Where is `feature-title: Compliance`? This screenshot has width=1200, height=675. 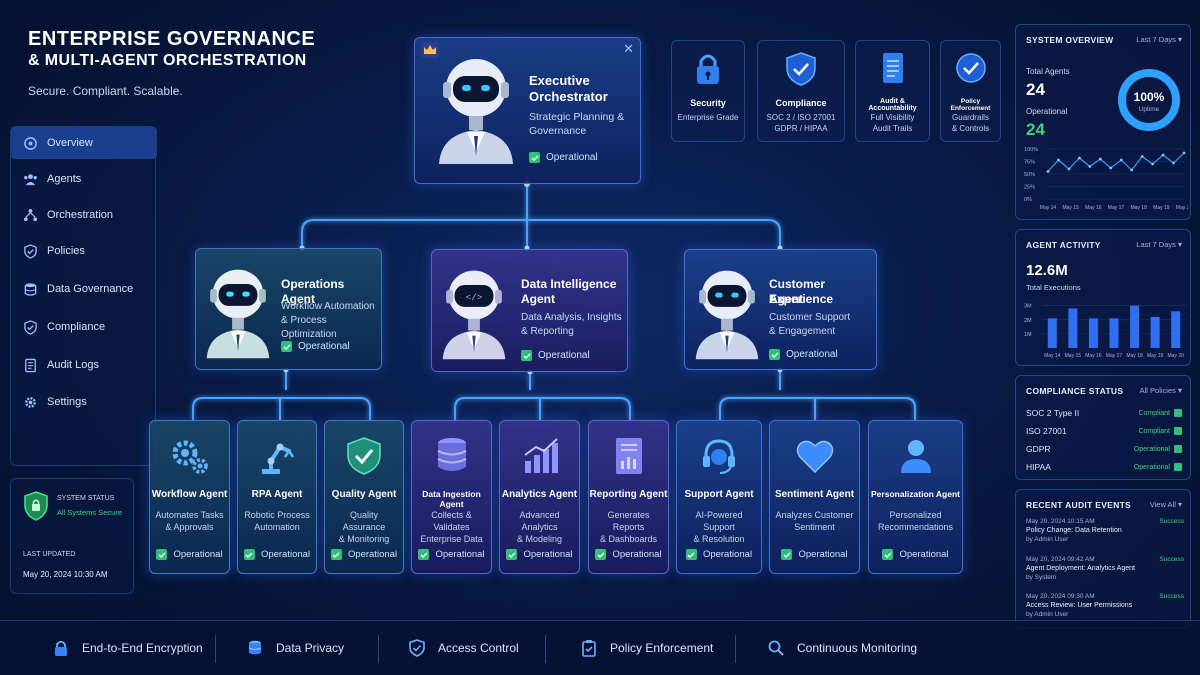
feature-title: Compliance is located at coordinates (801, 103).